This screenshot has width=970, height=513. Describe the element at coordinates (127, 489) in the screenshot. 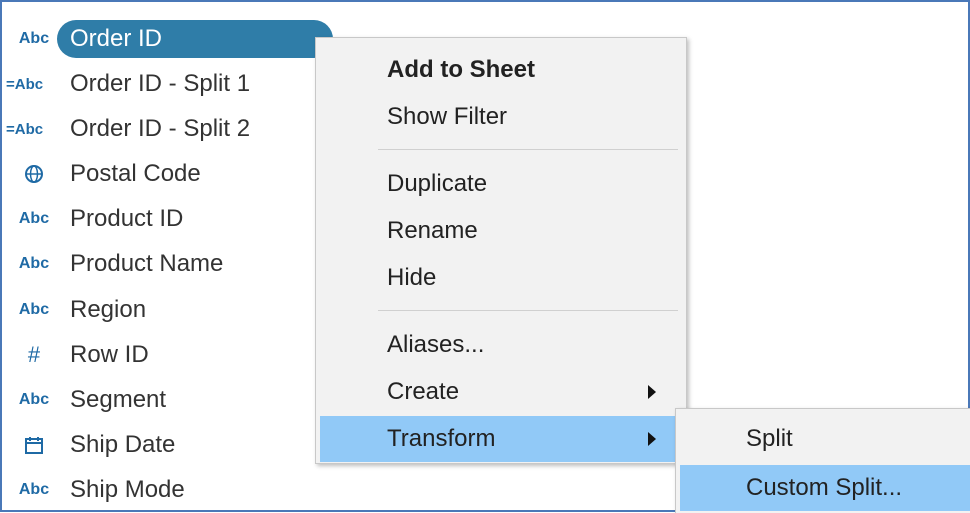

I see `field-label: Ship Mode` at that location.